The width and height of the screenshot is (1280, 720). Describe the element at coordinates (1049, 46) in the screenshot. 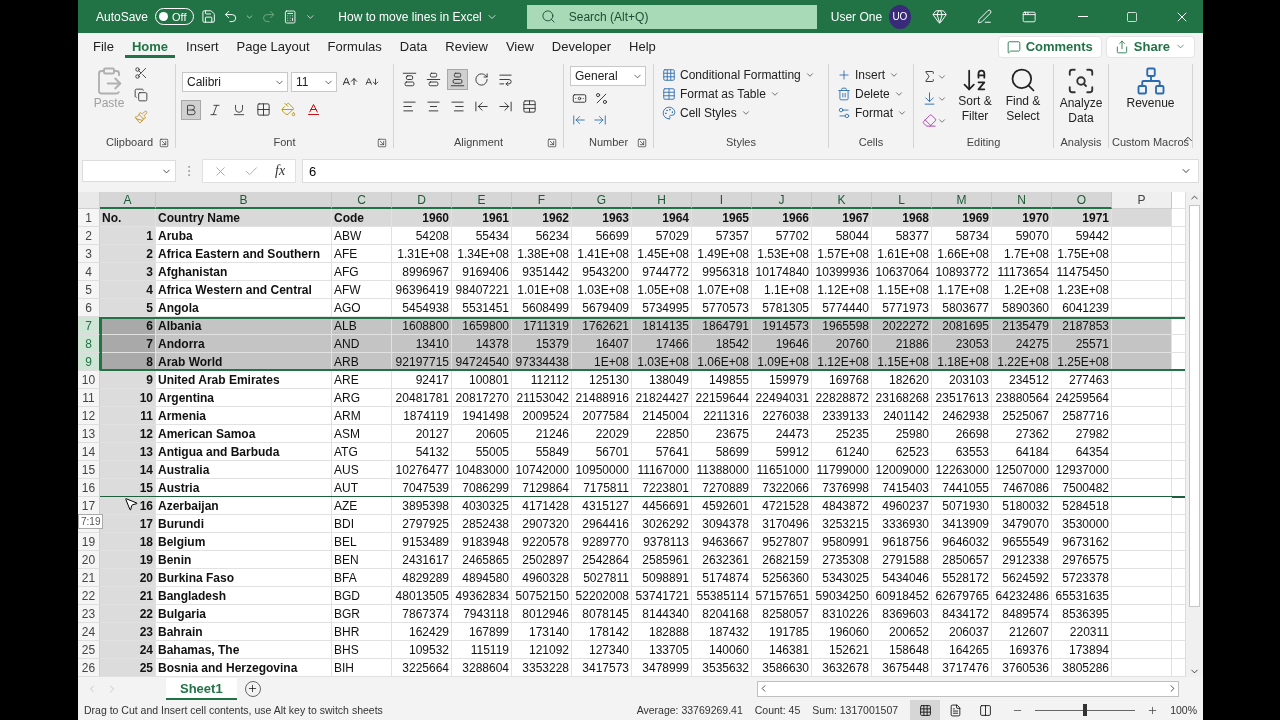

I see `comments-button: Comments` at that location.